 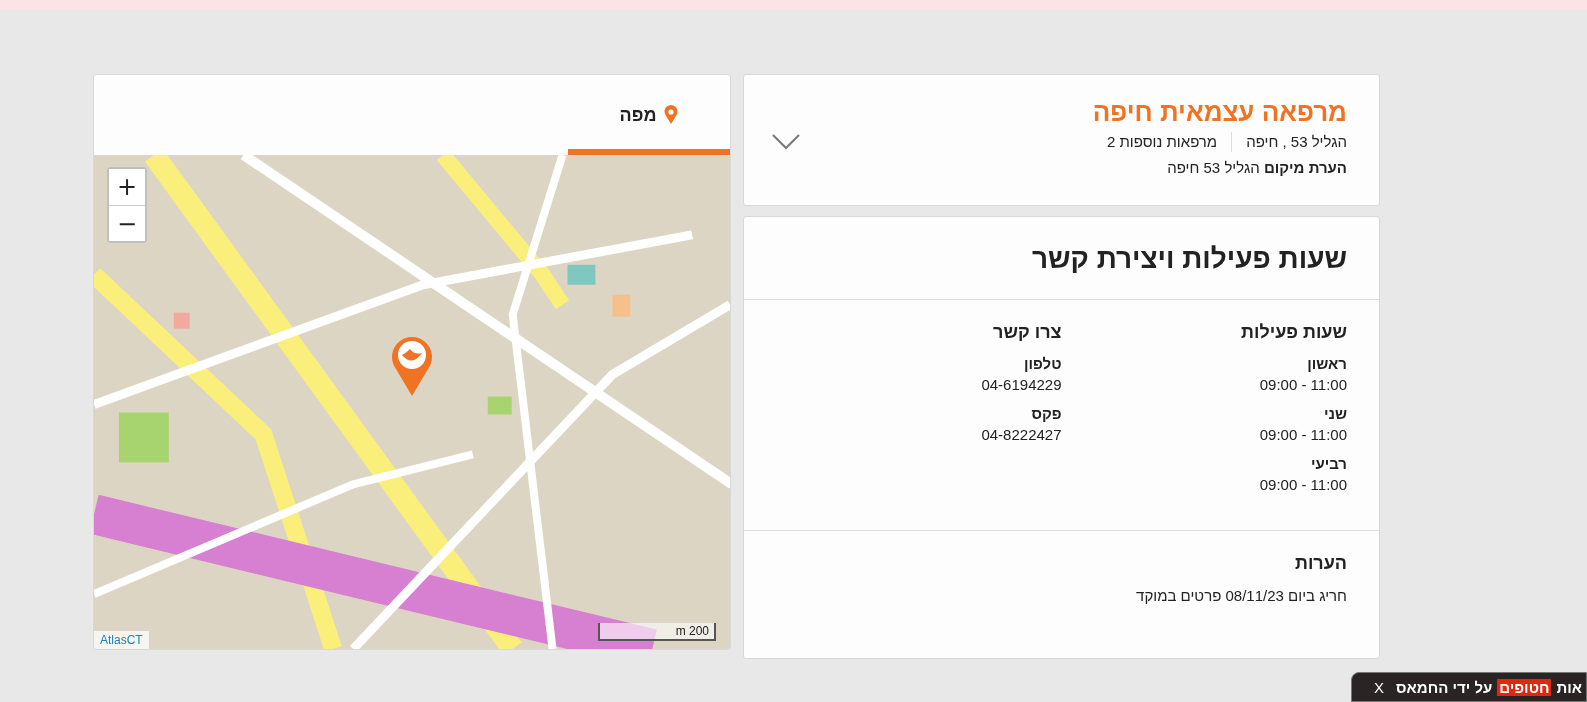 What do you see at coordinates (657, 632) in the screenshot?
I see `map-scale: m 200` at bounding box center [657, 632].